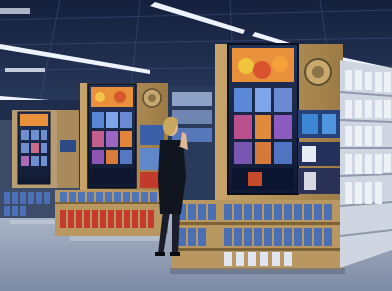  What do you see at coordinates (110, 213) in the screenshot?
I see `center-product-shelf` at bounding box center [110, 213].